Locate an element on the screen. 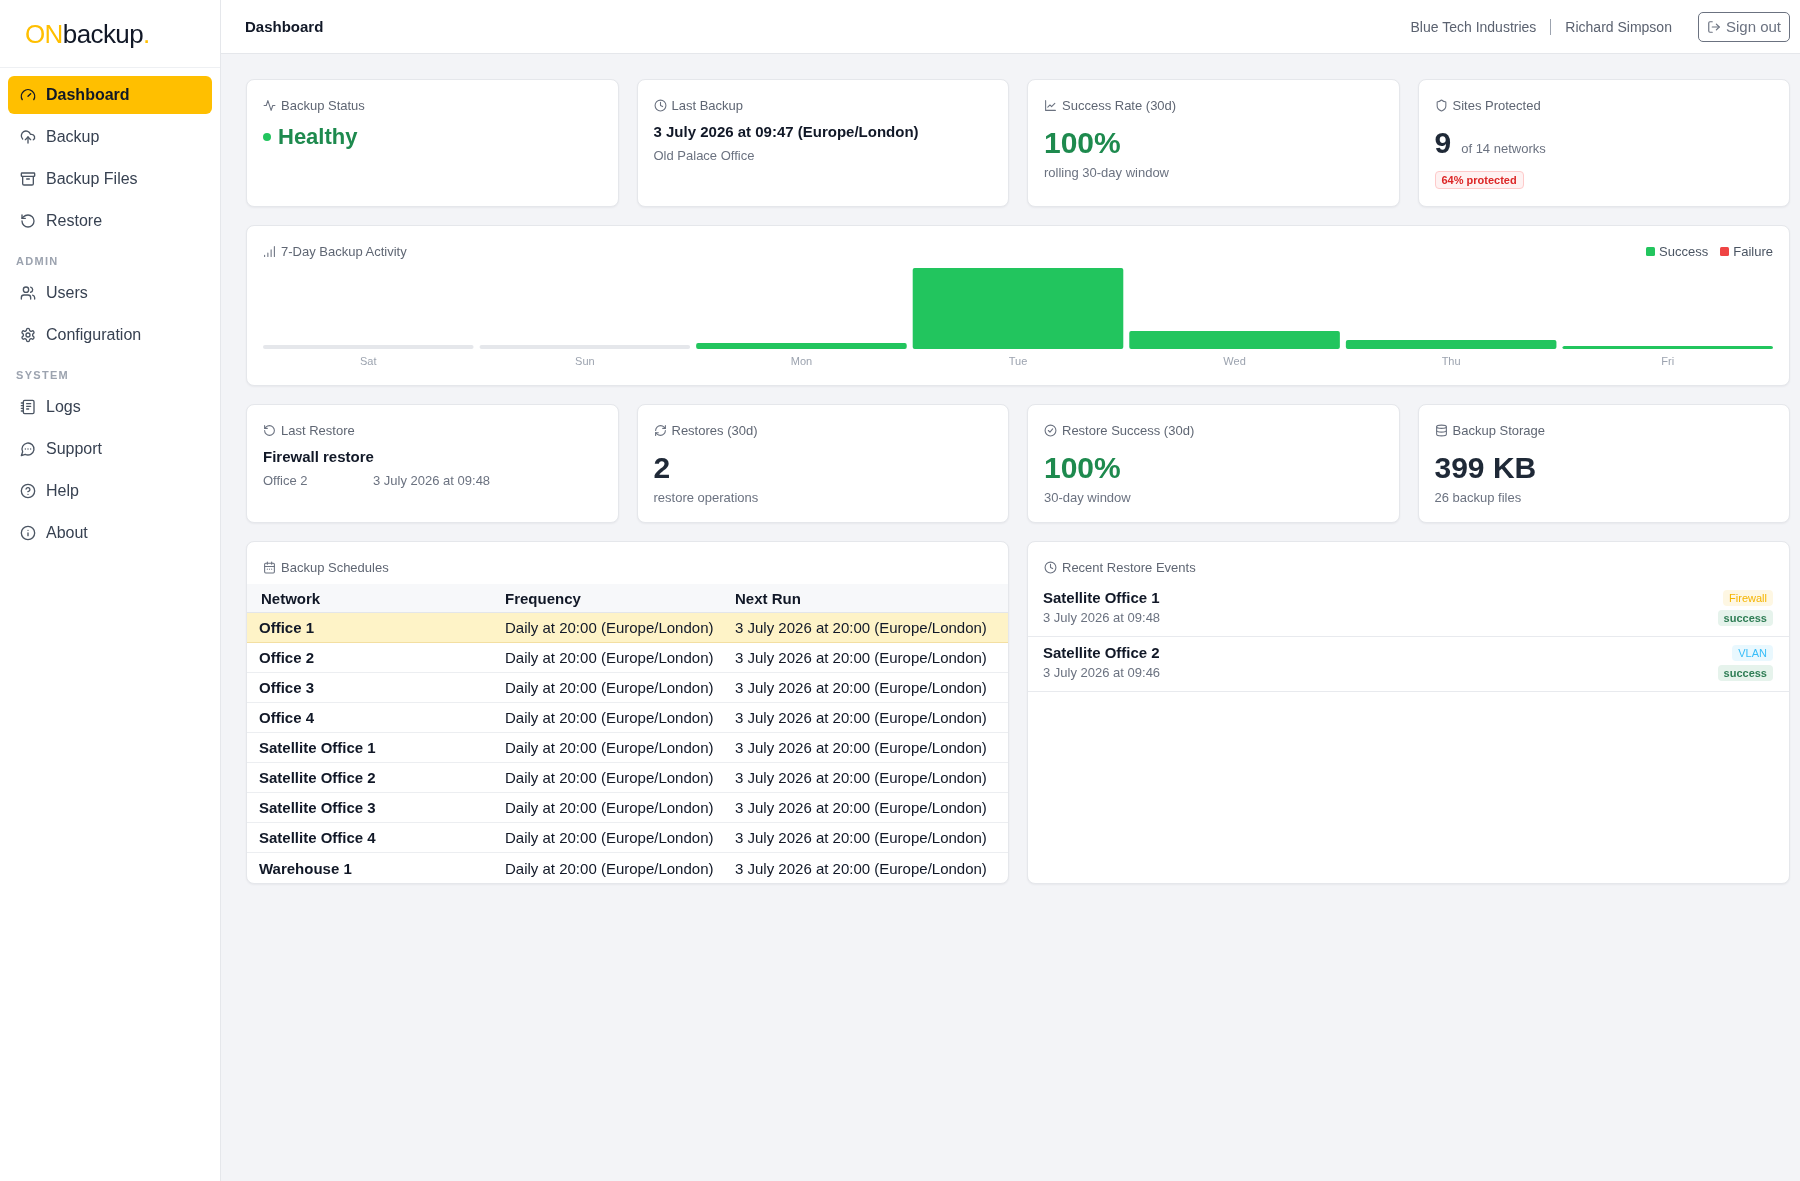  page-title: Dashboard is located at coordinates (284, 26).